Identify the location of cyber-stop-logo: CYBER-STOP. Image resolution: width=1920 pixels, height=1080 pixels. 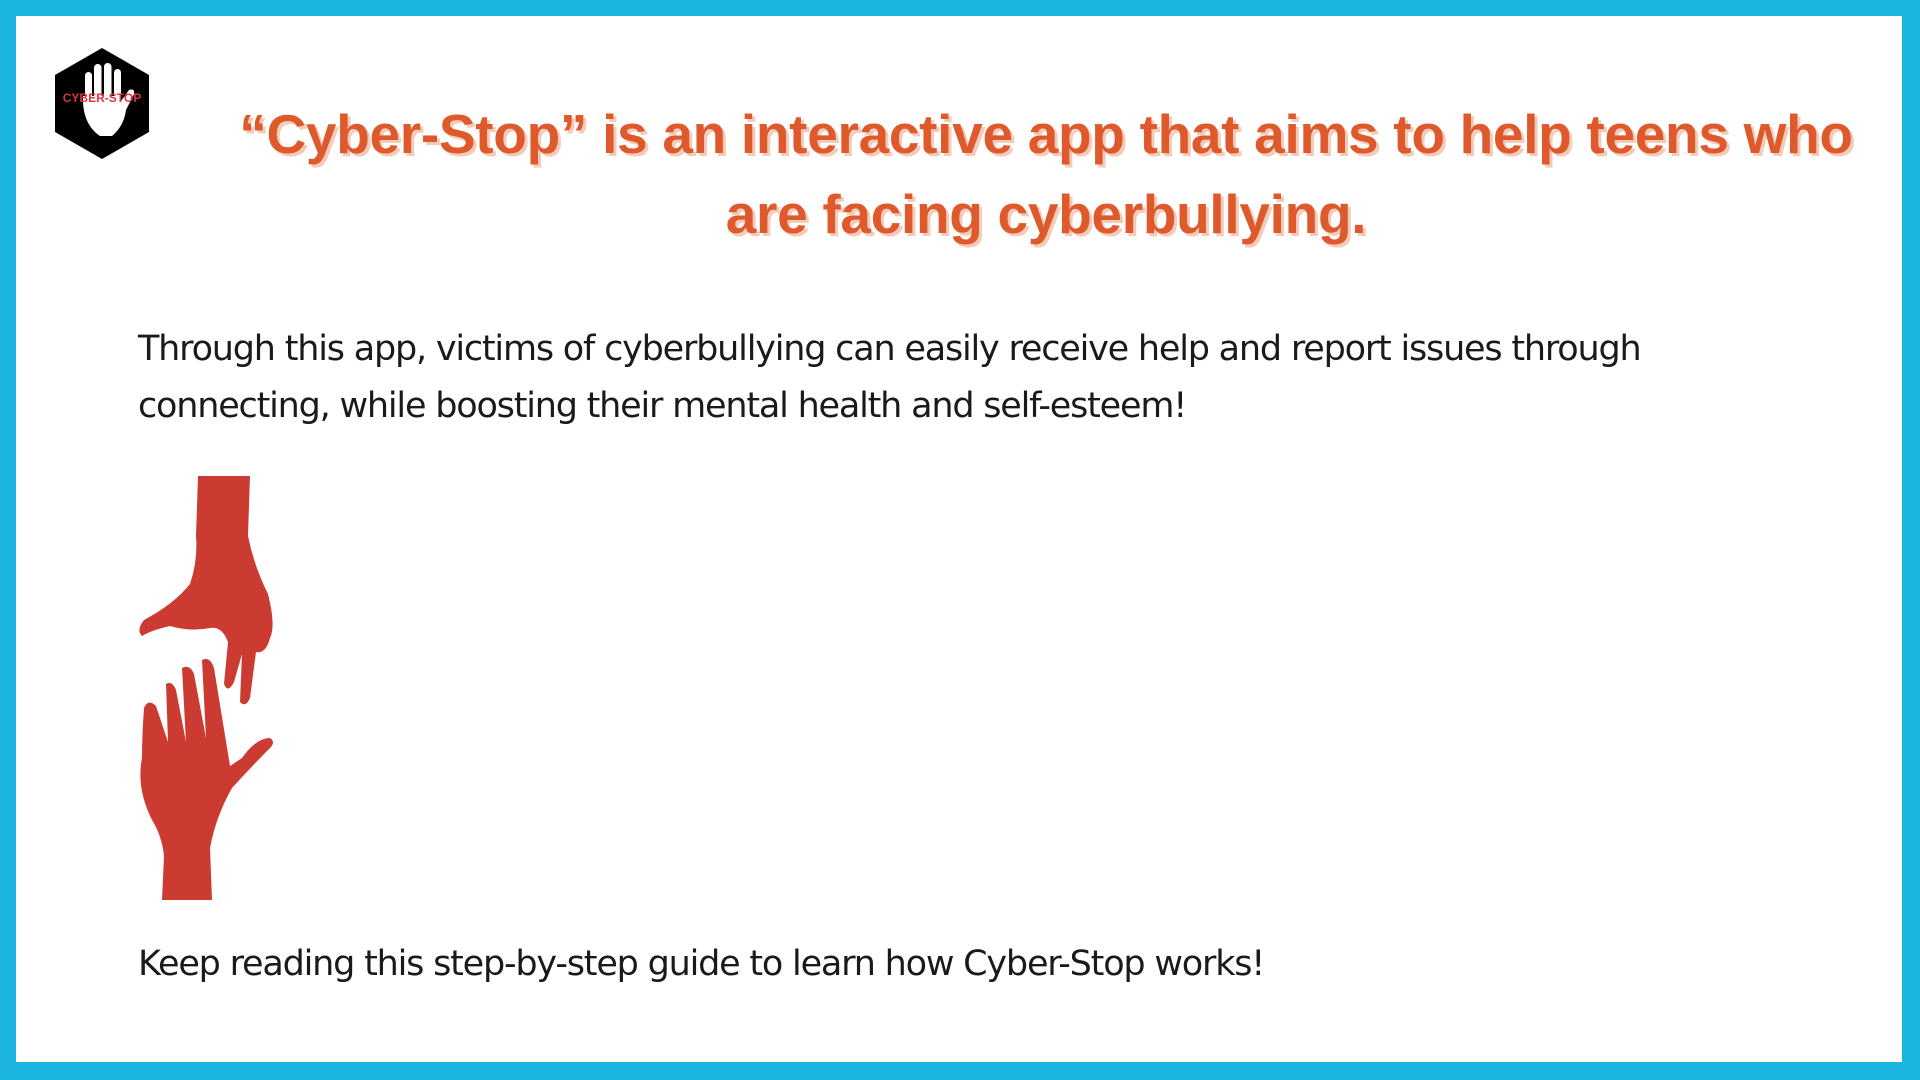
(102, 103).